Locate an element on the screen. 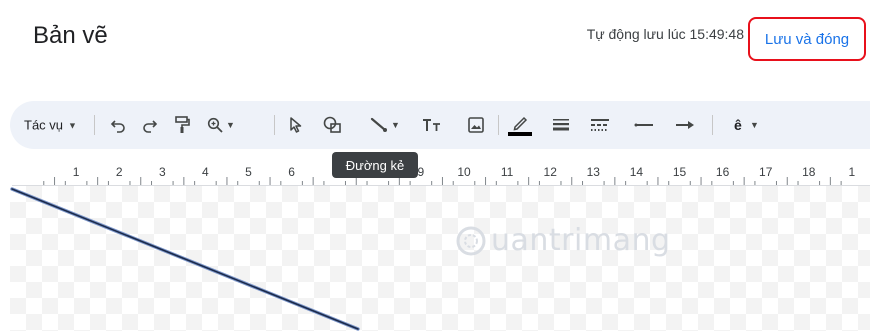 Image resolution: width=870 pixels, height=331 pixels. ruler-label: 18 is located at coordinates (809, 172).